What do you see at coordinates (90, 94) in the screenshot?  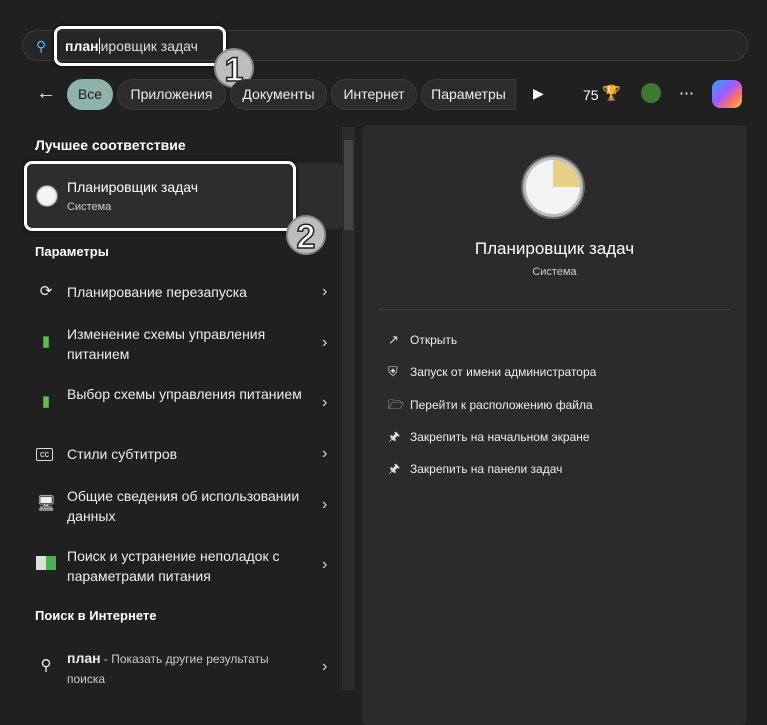 I see `filter-all: Все` at bounding box center [90, 94].